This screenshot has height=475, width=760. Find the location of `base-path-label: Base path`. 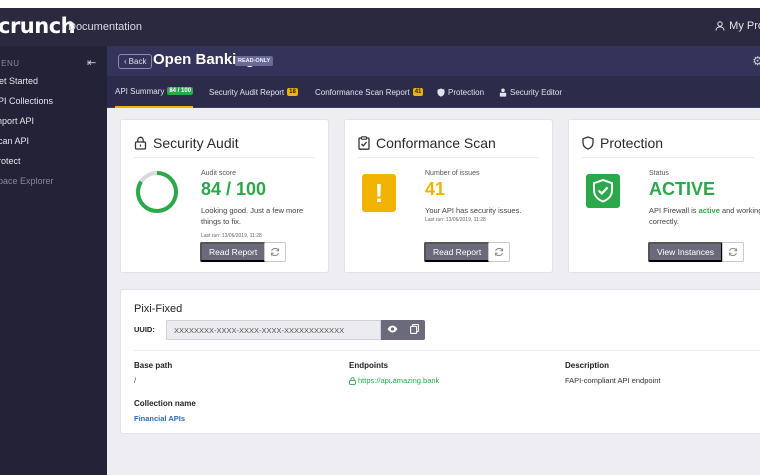

base-path-label: Base path is located at coordinates (153, 365).